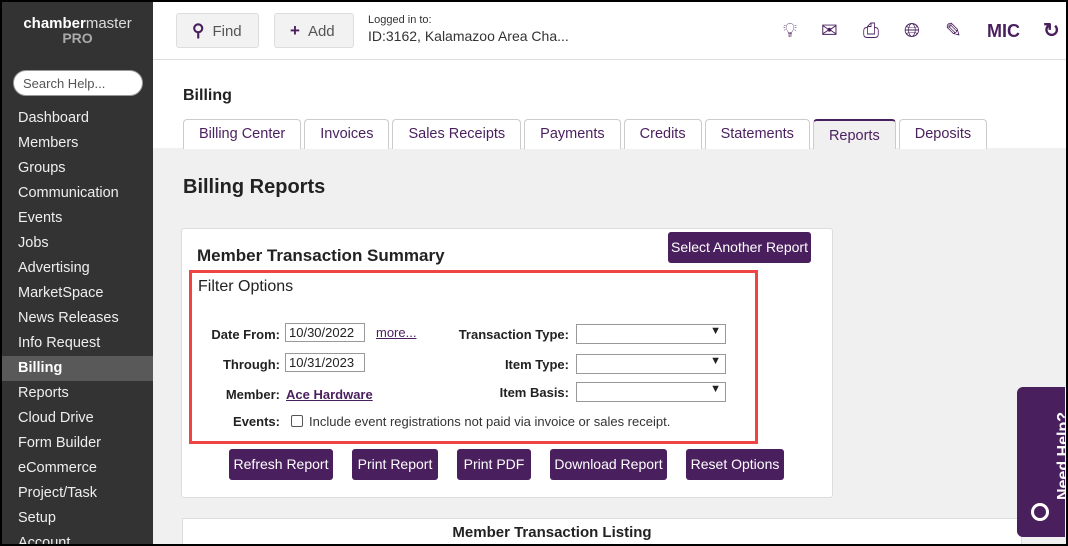  What do you see at coordinates (77, 443) in the screenshot?
I see `sidebar-item-form-builder: Form Builder` at bounding box center [77, 443].